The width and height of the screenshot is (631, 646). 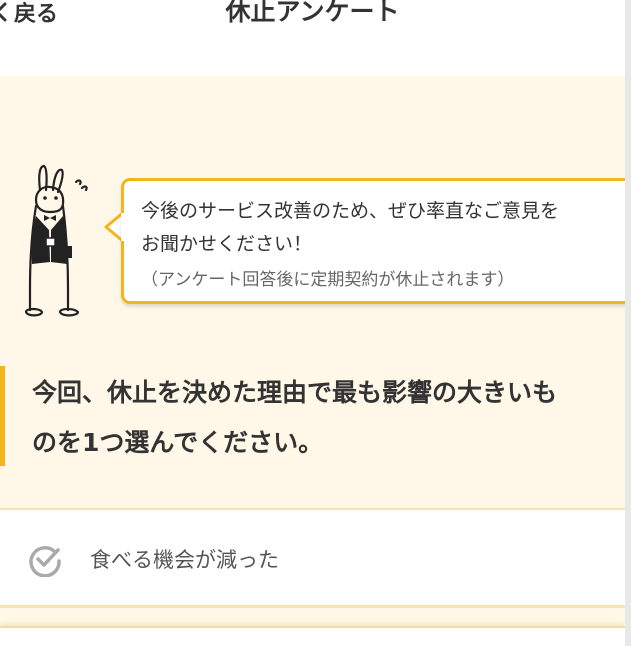 What do you see at coordinates (36, 14) in the screenshot?
I see `back-label: 戻る` at bounding box center [36, 14].